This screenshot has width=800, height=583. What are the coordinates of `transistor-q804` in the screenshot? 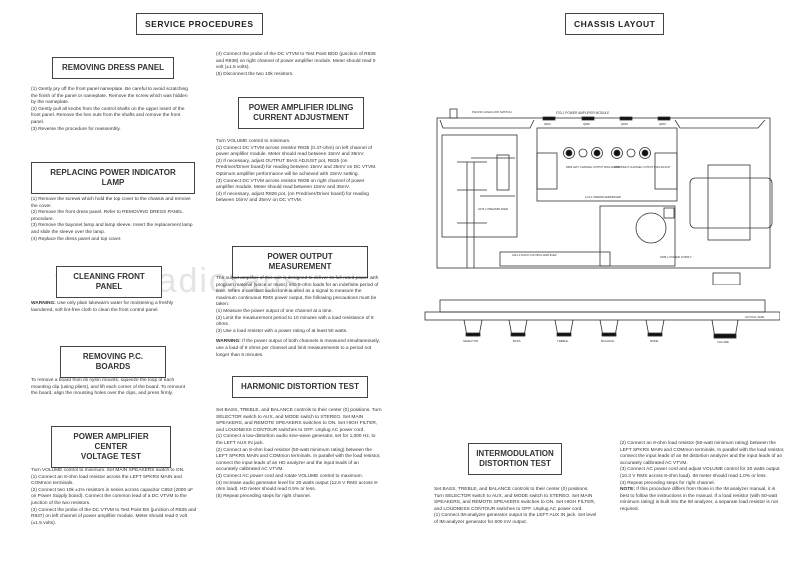 It's located at (664, 118).